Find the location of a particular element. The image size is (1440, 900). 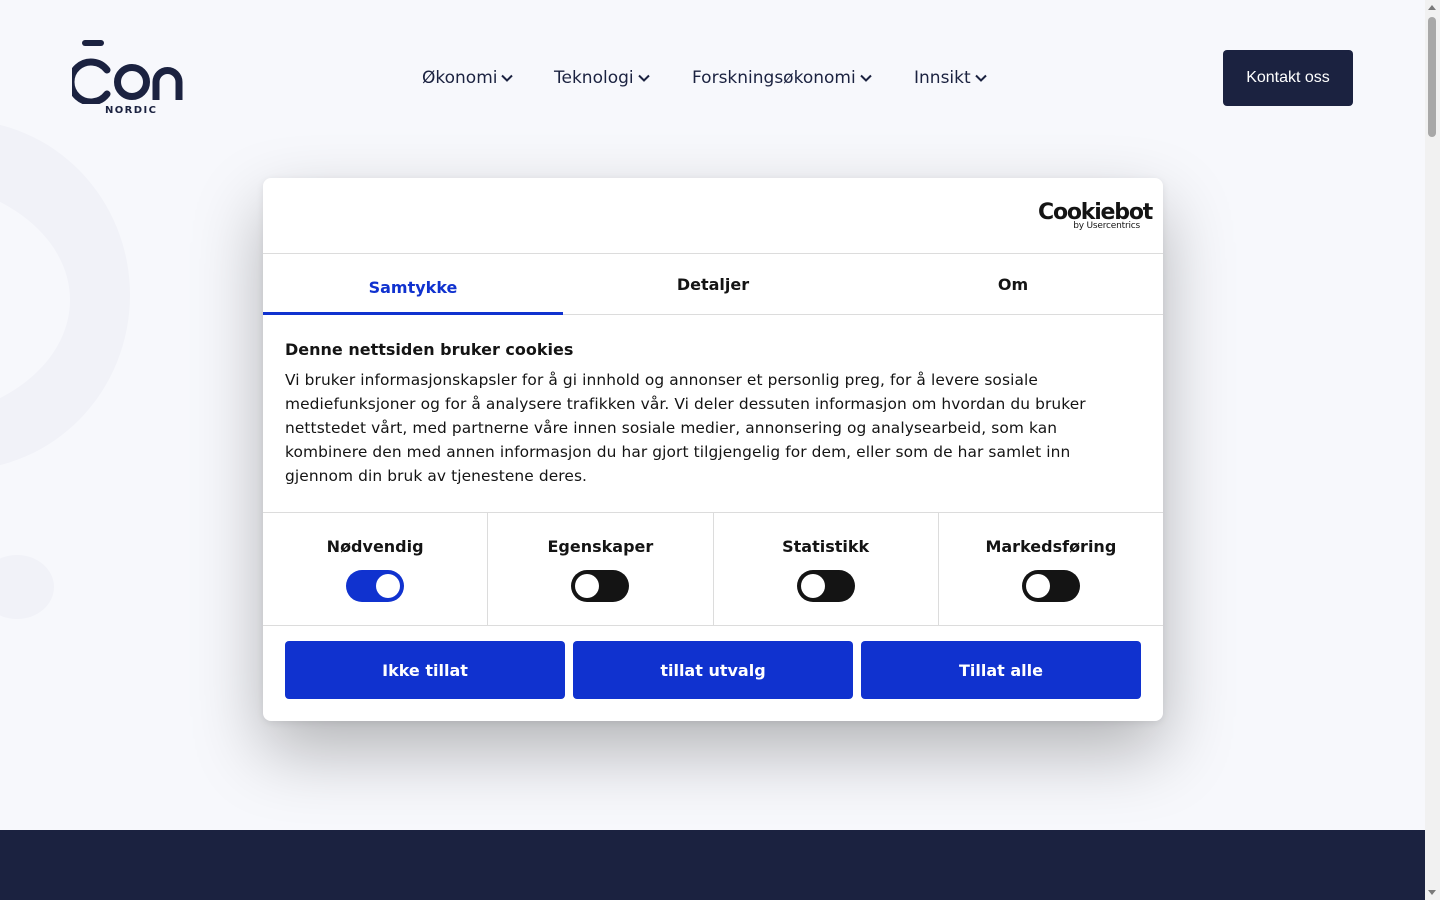

background-decoration is located at coordinates (27, 587).